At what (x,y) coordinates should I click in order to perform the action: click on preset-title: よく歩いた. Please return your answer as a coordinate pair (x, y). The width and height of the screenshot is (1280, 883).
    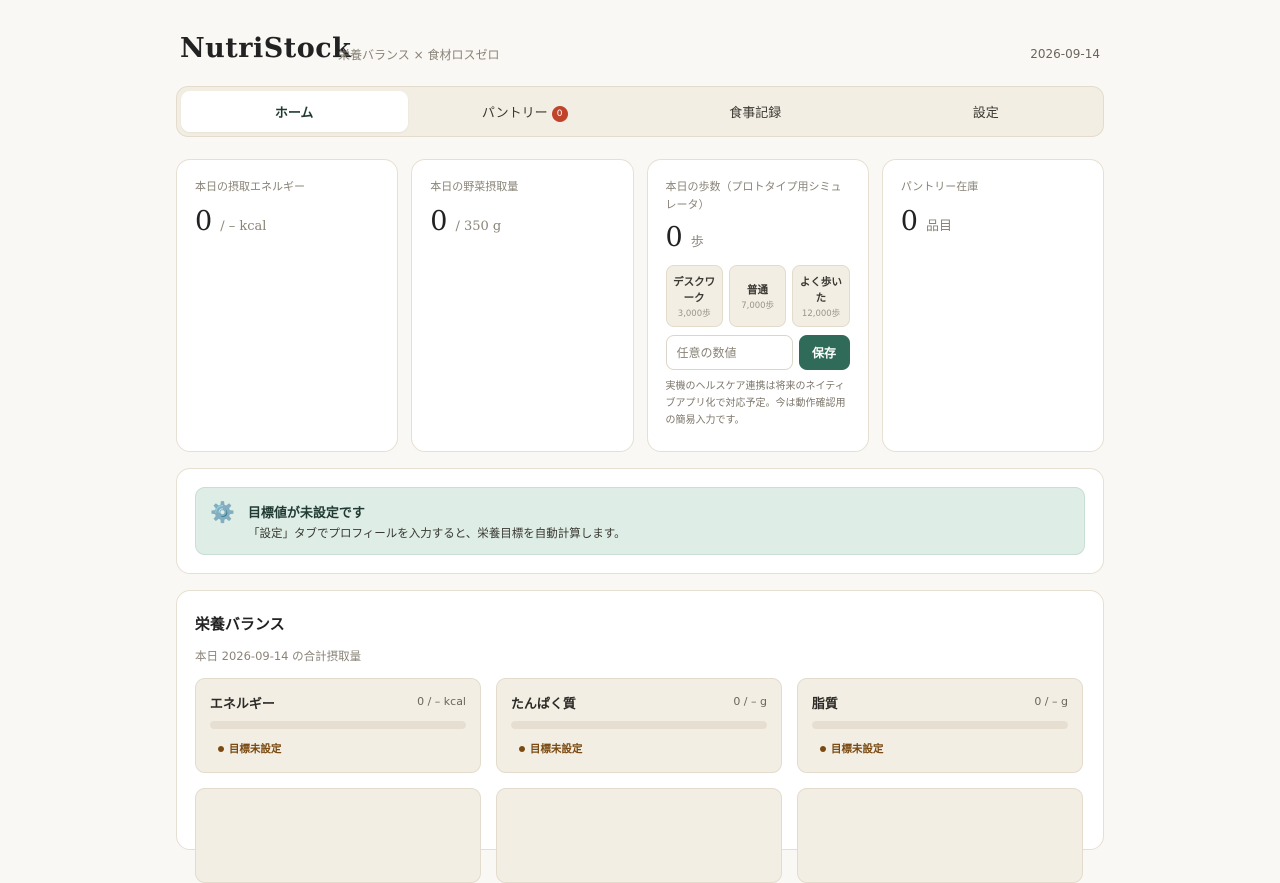
    Looking at the image, I should click on (821, 289).